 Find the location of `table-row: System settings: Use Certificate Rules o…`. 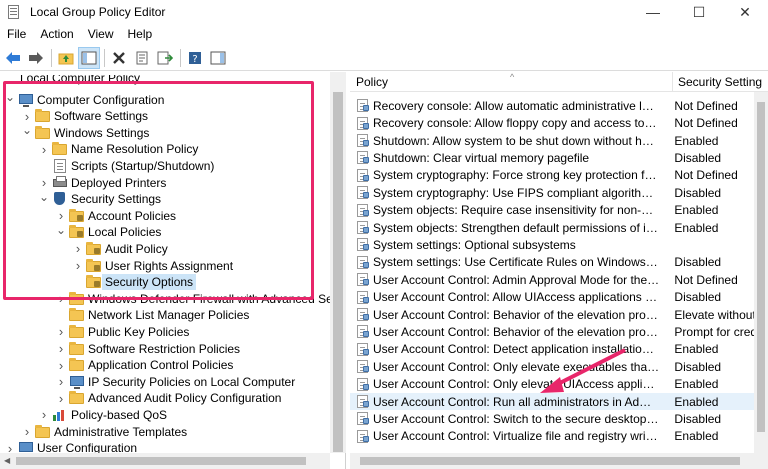

table-row: System settings: Use Certificate Rules o… is located at coordinates (559, 263).